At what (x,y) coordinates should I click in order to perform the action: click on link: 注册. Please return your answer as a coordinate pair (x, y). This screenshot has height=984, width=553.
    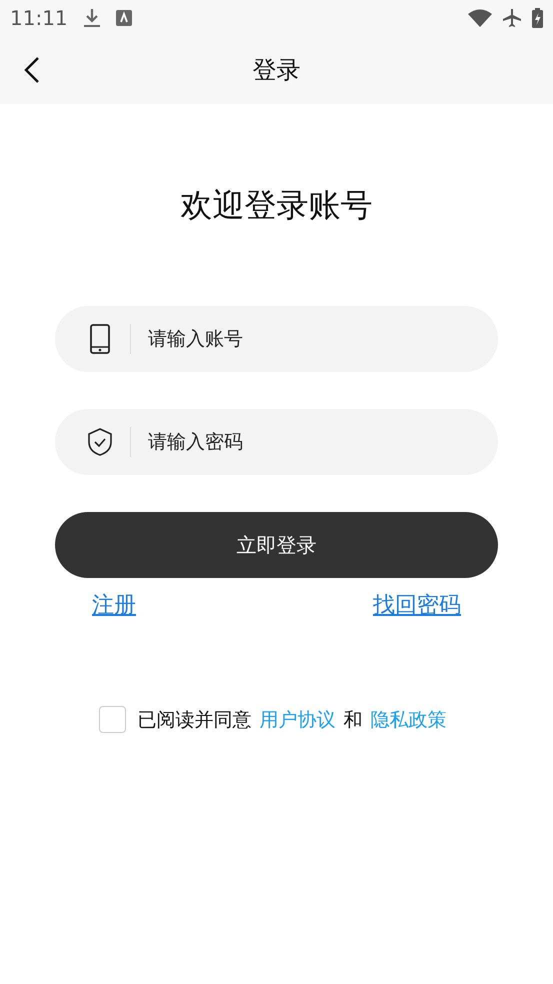
    Looking at the image, I should click on (114, 605).